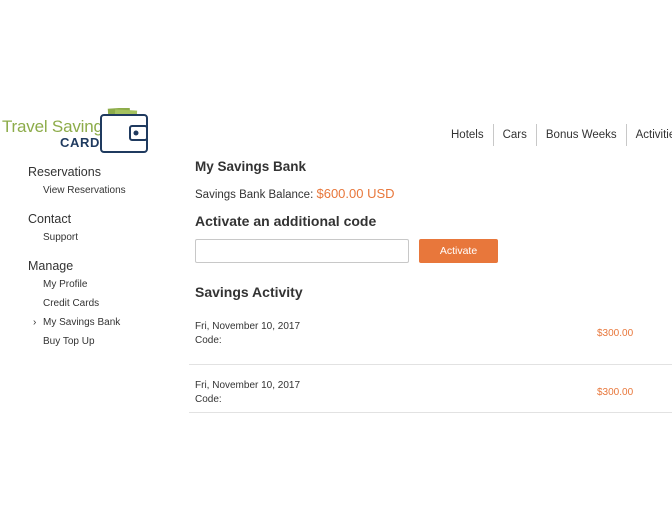 This screenshot has width=672, height=510. What do you see at coordinates (467, 135) in the screenshot?
I see `nav-hotels: Hotels` at bounding box center [467, 135].